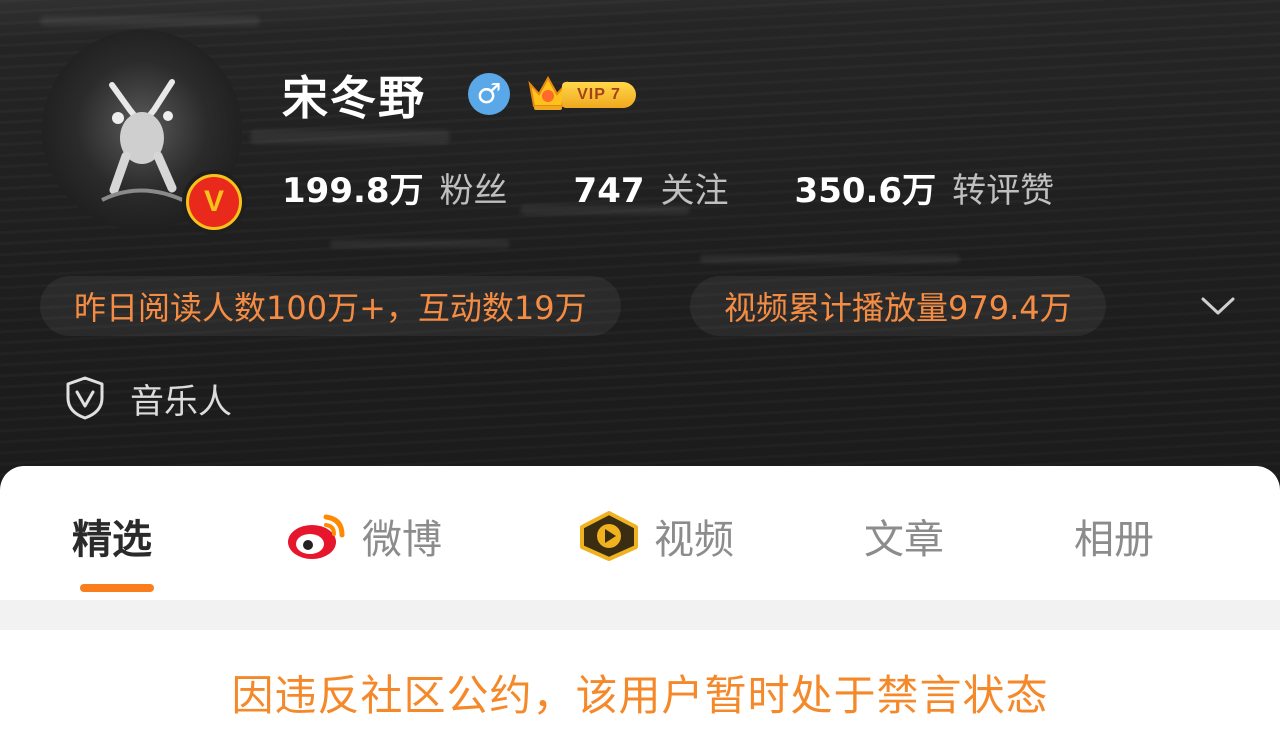 This screenshot has height=754, width=1280. What do you see at coordinates (640, 695) in the screenshot?
I see `ban-notice: 因违反社区公约，该用户暂时处于禁言状态` at bounding box center [640, 695].